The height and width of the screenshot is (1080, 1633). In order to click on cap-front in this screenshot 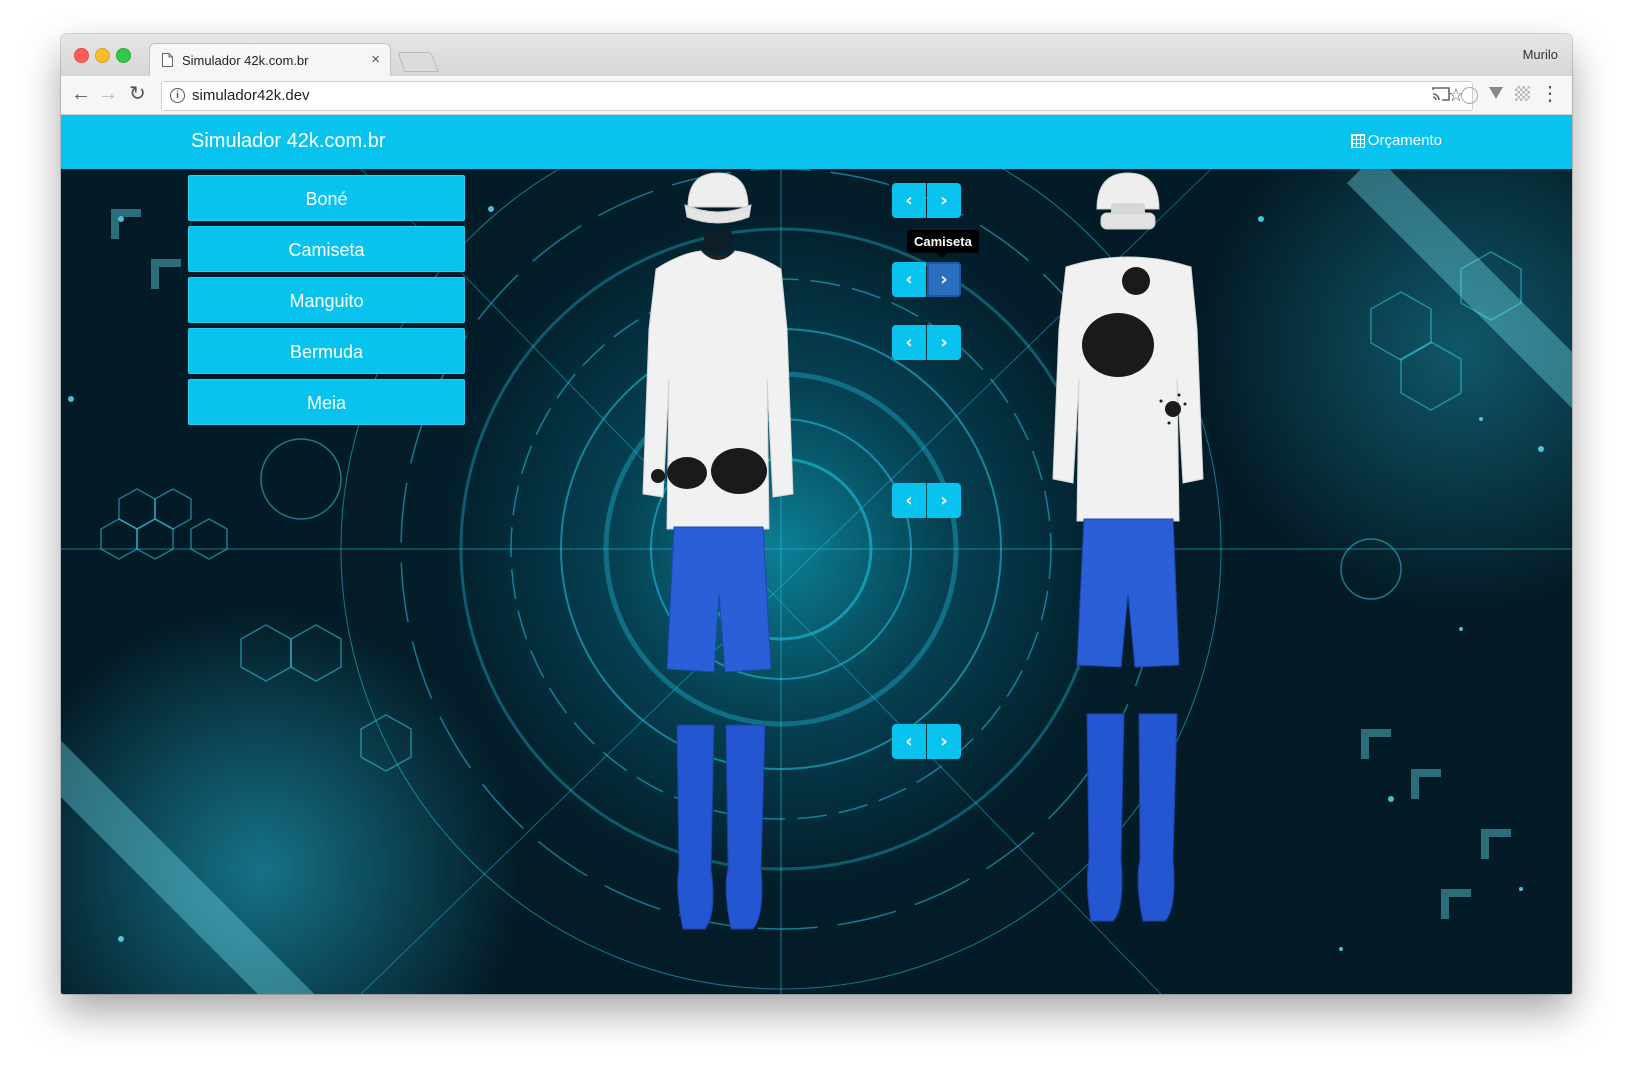, I will do `click(718, 211)`.